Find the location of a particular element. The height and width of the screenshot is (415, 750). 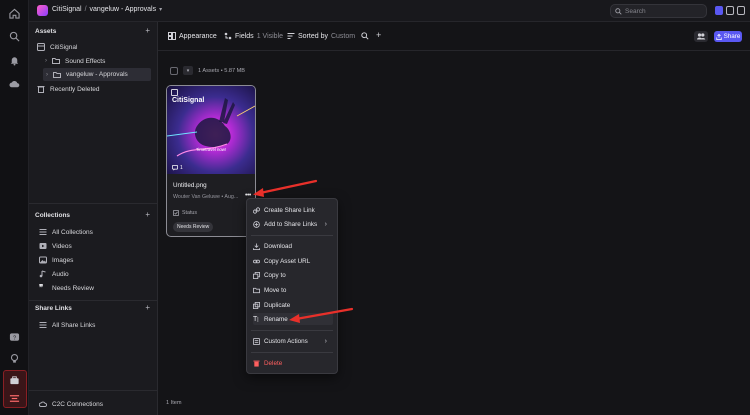

cloud-icon is located at coordinates (43, 404).